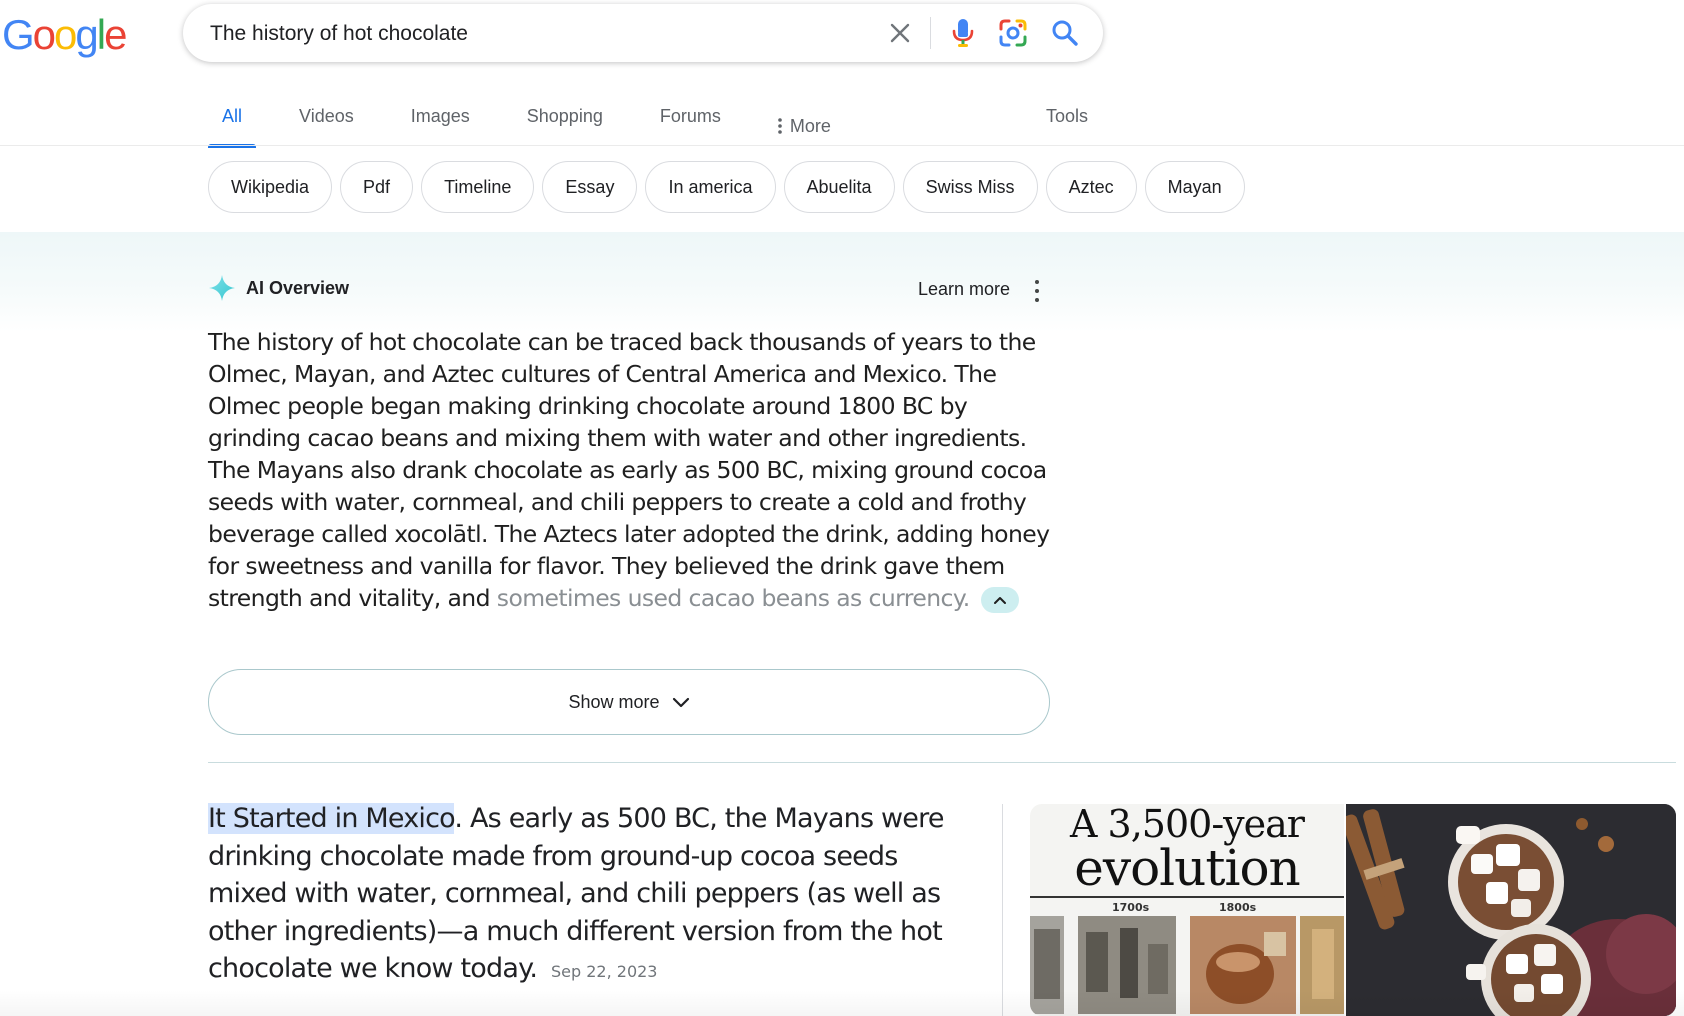  What do you see at coordinates (101, 34) in the screenshot?
I see `logo-letter: l` at bounding box center [101, 34].